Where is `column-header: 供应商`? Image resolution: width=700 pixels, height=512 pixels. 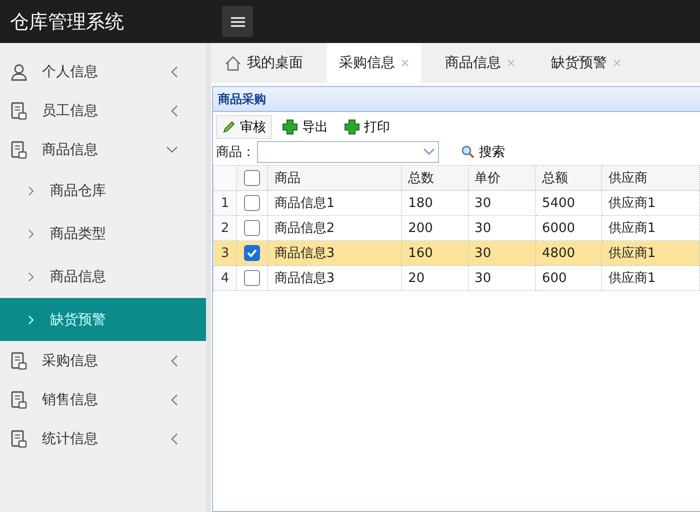
column-header: 供应商 is located at coordinates (651, 178).